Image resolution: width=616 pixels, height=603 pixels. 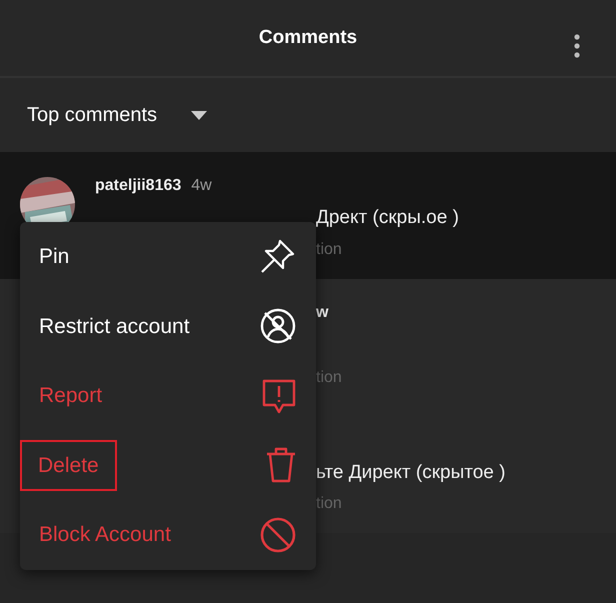 What do you see at coordinates (168, 326) in the screenshot?
I see `menu-item: Restrict account` at bounding box center [168, 326].